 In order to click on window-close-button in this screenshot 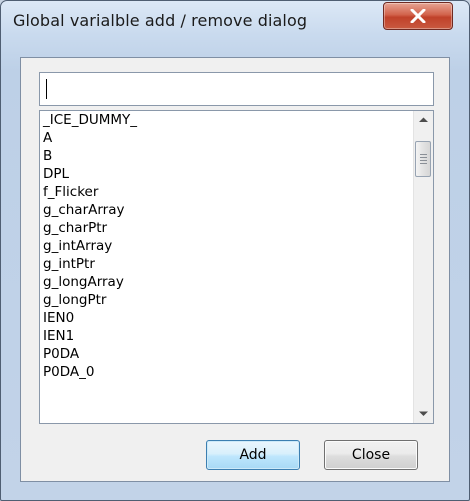, I will do `click(418, 16)`.